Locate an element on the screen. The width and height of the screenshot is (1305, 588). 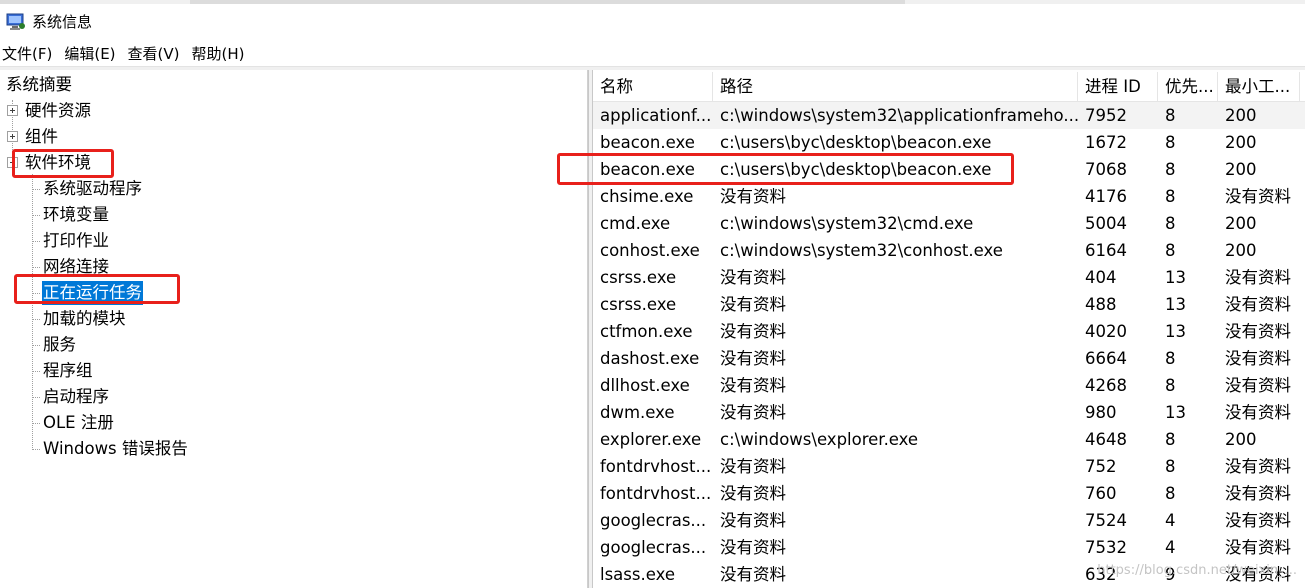
cell-pid: 4268 is located at coordinates (1106, 385).